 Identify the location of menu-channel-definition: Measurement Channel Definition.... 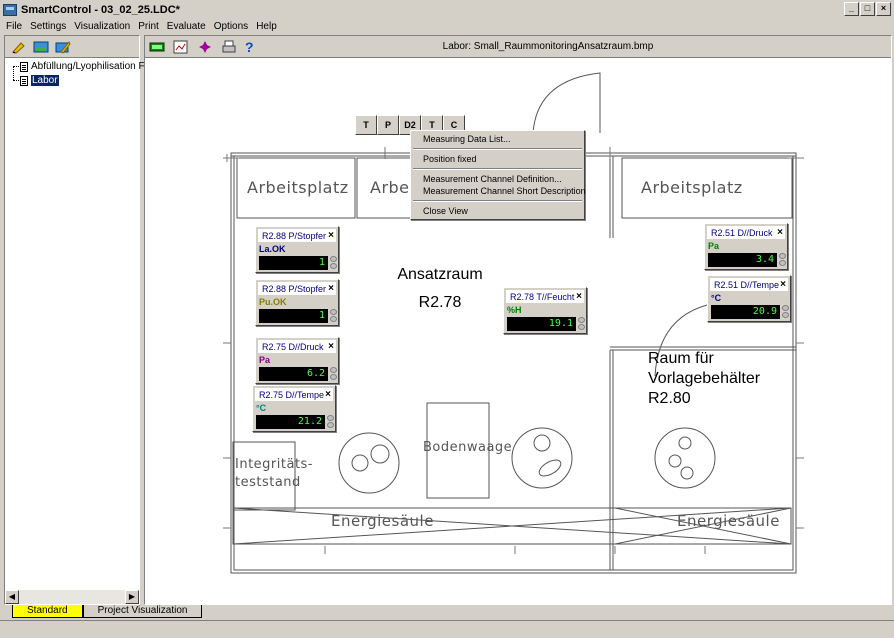
(497, 179).